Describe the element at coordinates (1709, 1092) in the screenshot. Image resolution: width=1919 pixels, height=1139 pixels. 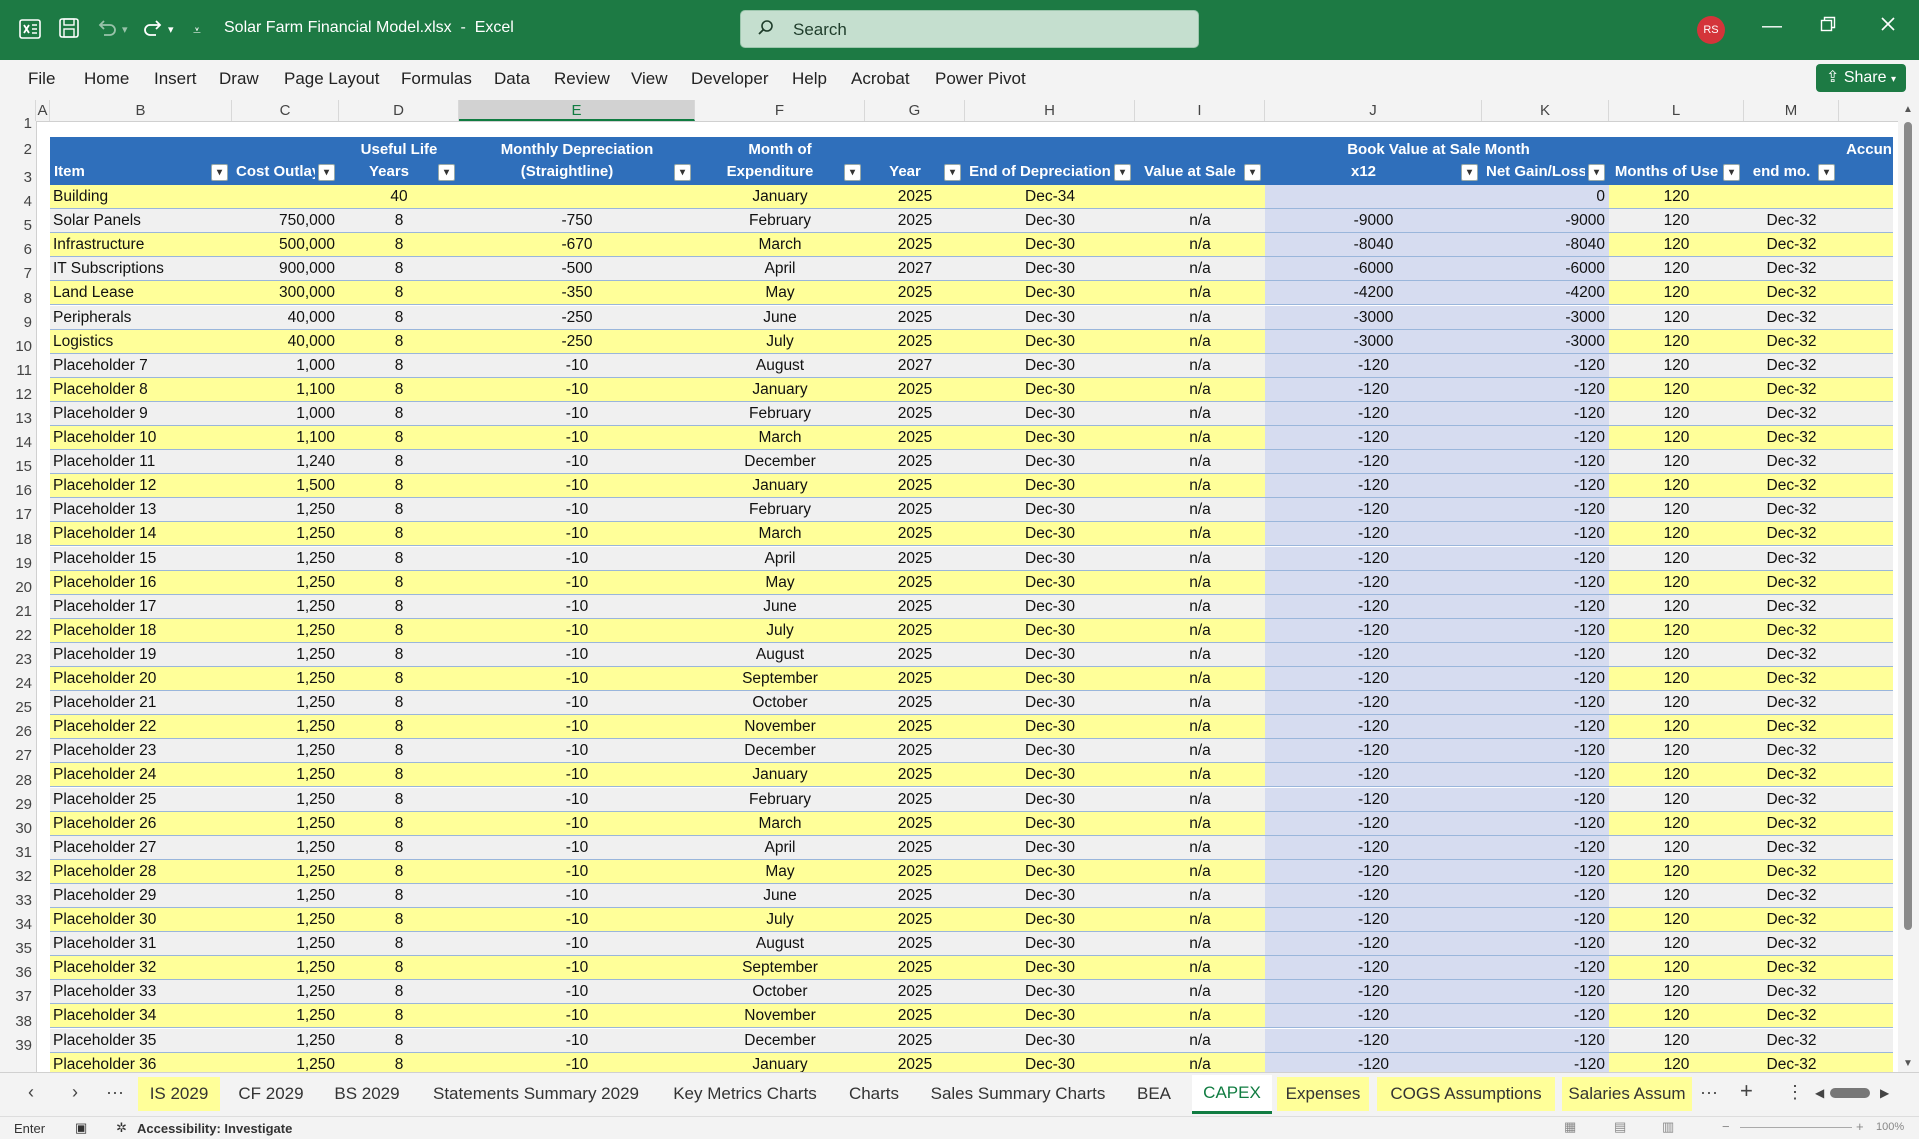
I see `more-sheets-right-icon: ···` at that location.